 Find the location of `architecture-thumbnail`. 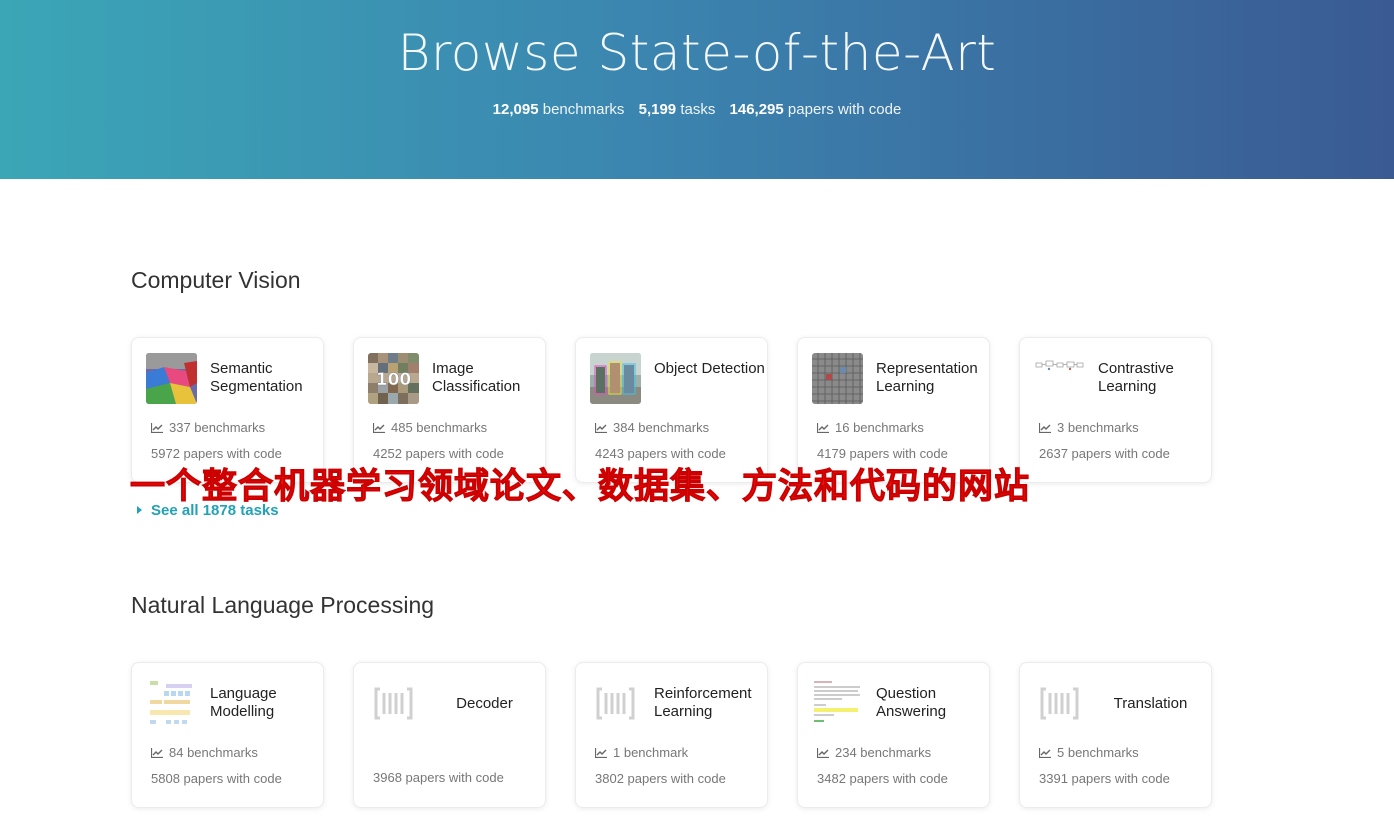

architecture-thumbnail is located at coordinates (171, 703).